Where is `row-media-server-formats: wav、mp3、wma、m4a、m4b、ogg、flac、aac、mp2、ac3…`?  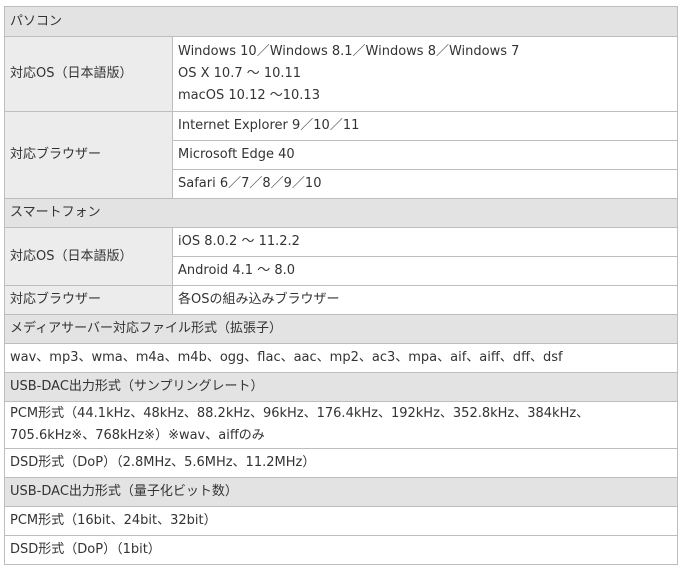
row-media-server-formats: wav、mp3、wma、m4a、m4b、ogg、flac、aac、mp2、ac3… is located at coordinates (341, 358).